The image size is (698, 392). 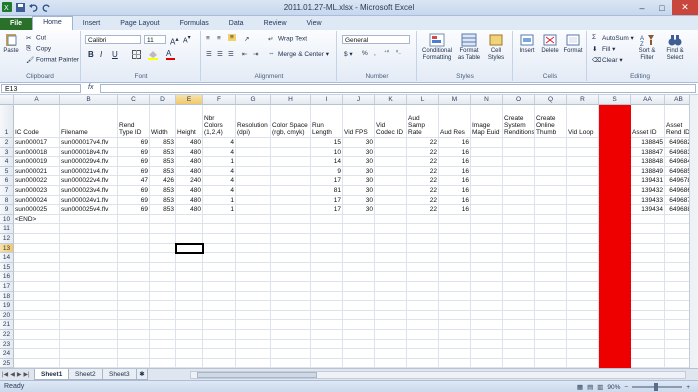 What do you see at coordinates (7, 296) in the screenshot?
I see `row-header-18: 18` at bounding box center [7, 296].